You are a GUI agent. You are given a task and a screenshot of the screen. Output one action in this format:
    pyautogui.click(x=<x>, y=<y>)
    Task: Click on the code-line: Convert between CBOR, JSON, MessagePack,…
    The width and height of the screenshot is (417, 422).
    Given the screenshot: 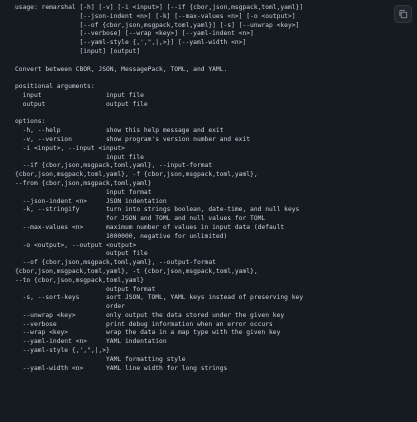 What is the action you would take?
    pyautogui.click(x=121, y=69)
    